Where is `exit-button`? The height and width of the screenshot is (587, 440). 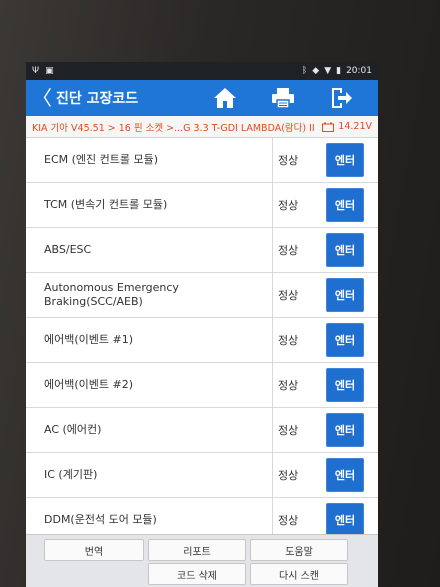
exit-button is located at coordinates (341, 98).